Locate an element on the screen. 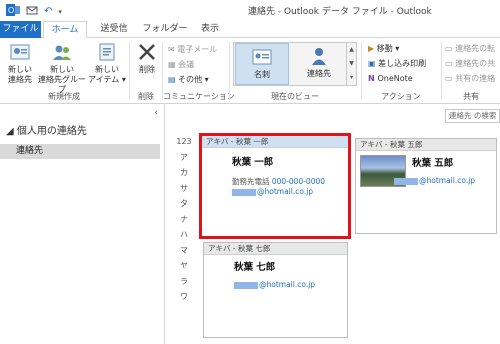  new-contact-button: 新しい 連絡先 is located at coordinates (20, 63).